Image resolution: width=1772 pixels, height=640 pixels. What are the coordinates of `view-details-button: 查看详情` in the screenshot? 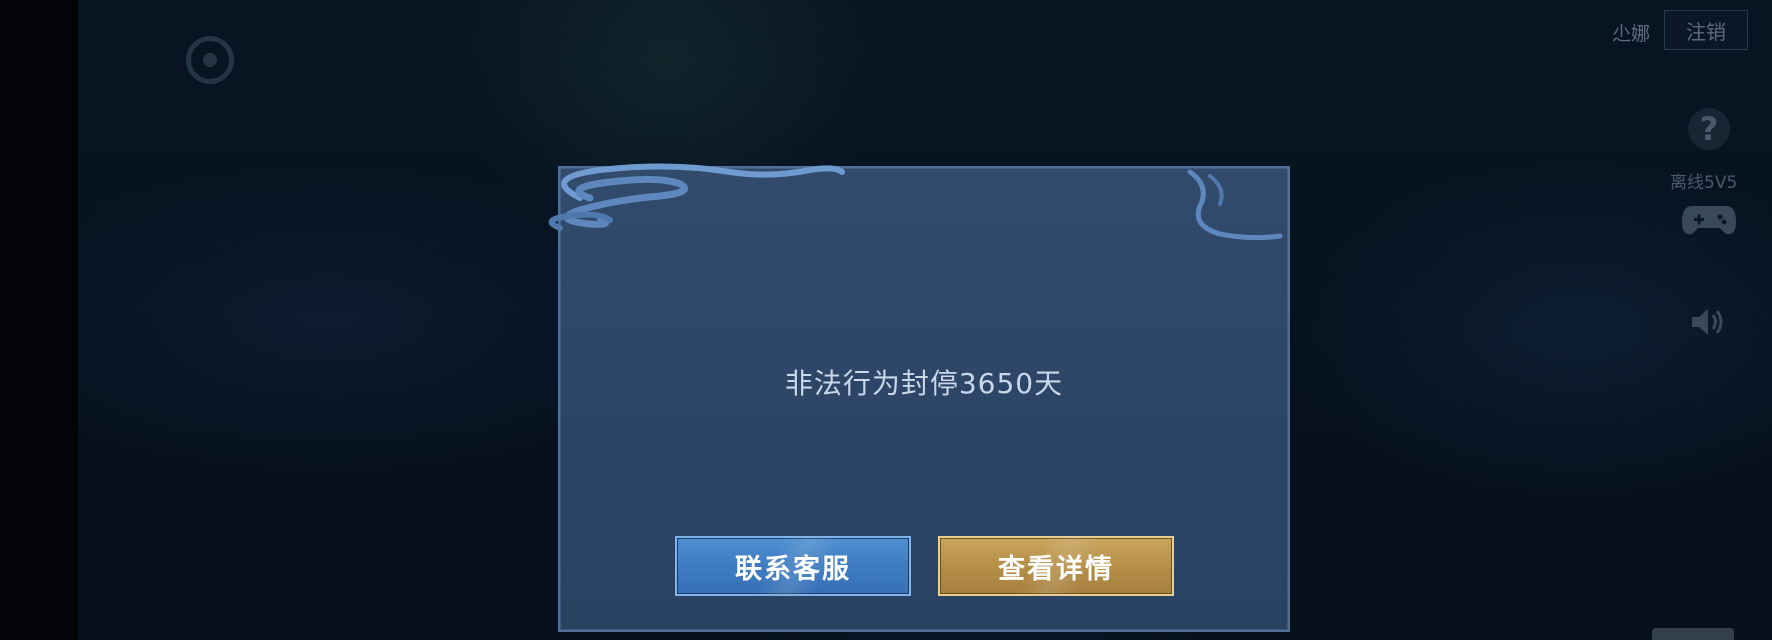 It's located at (1056, 566).